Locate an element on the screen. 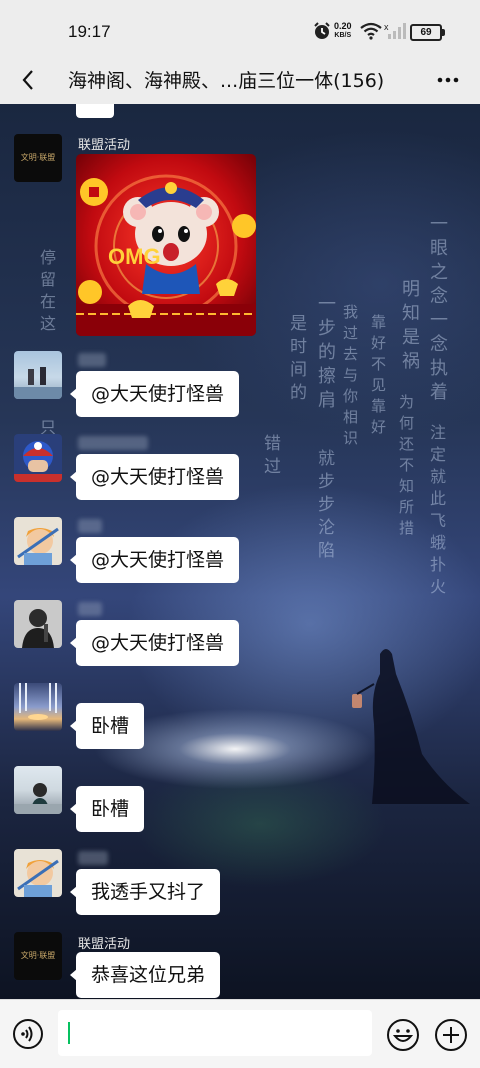 This screenshot has width=480, height=1068. svg-text: x is located at coordinates (386, 27).